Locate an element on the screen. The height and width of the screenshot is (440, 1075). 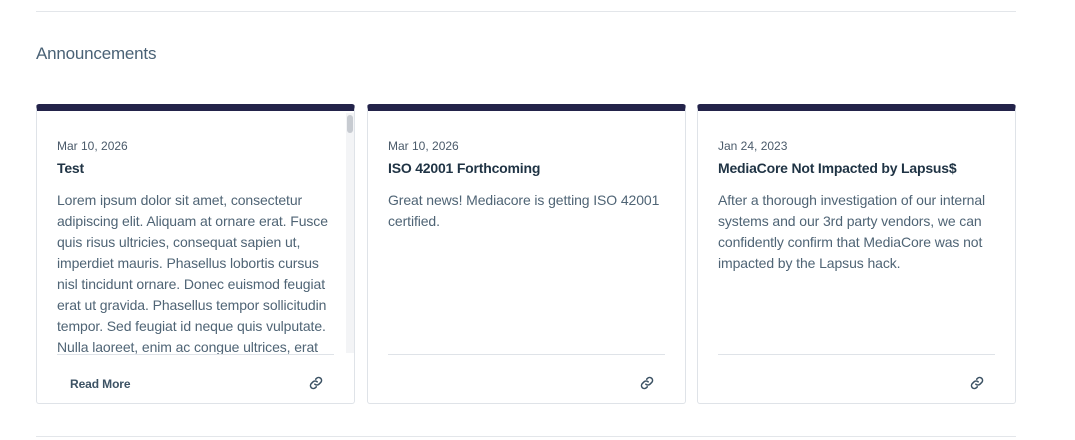
bottom-divider is located at coordinates (526, 436).